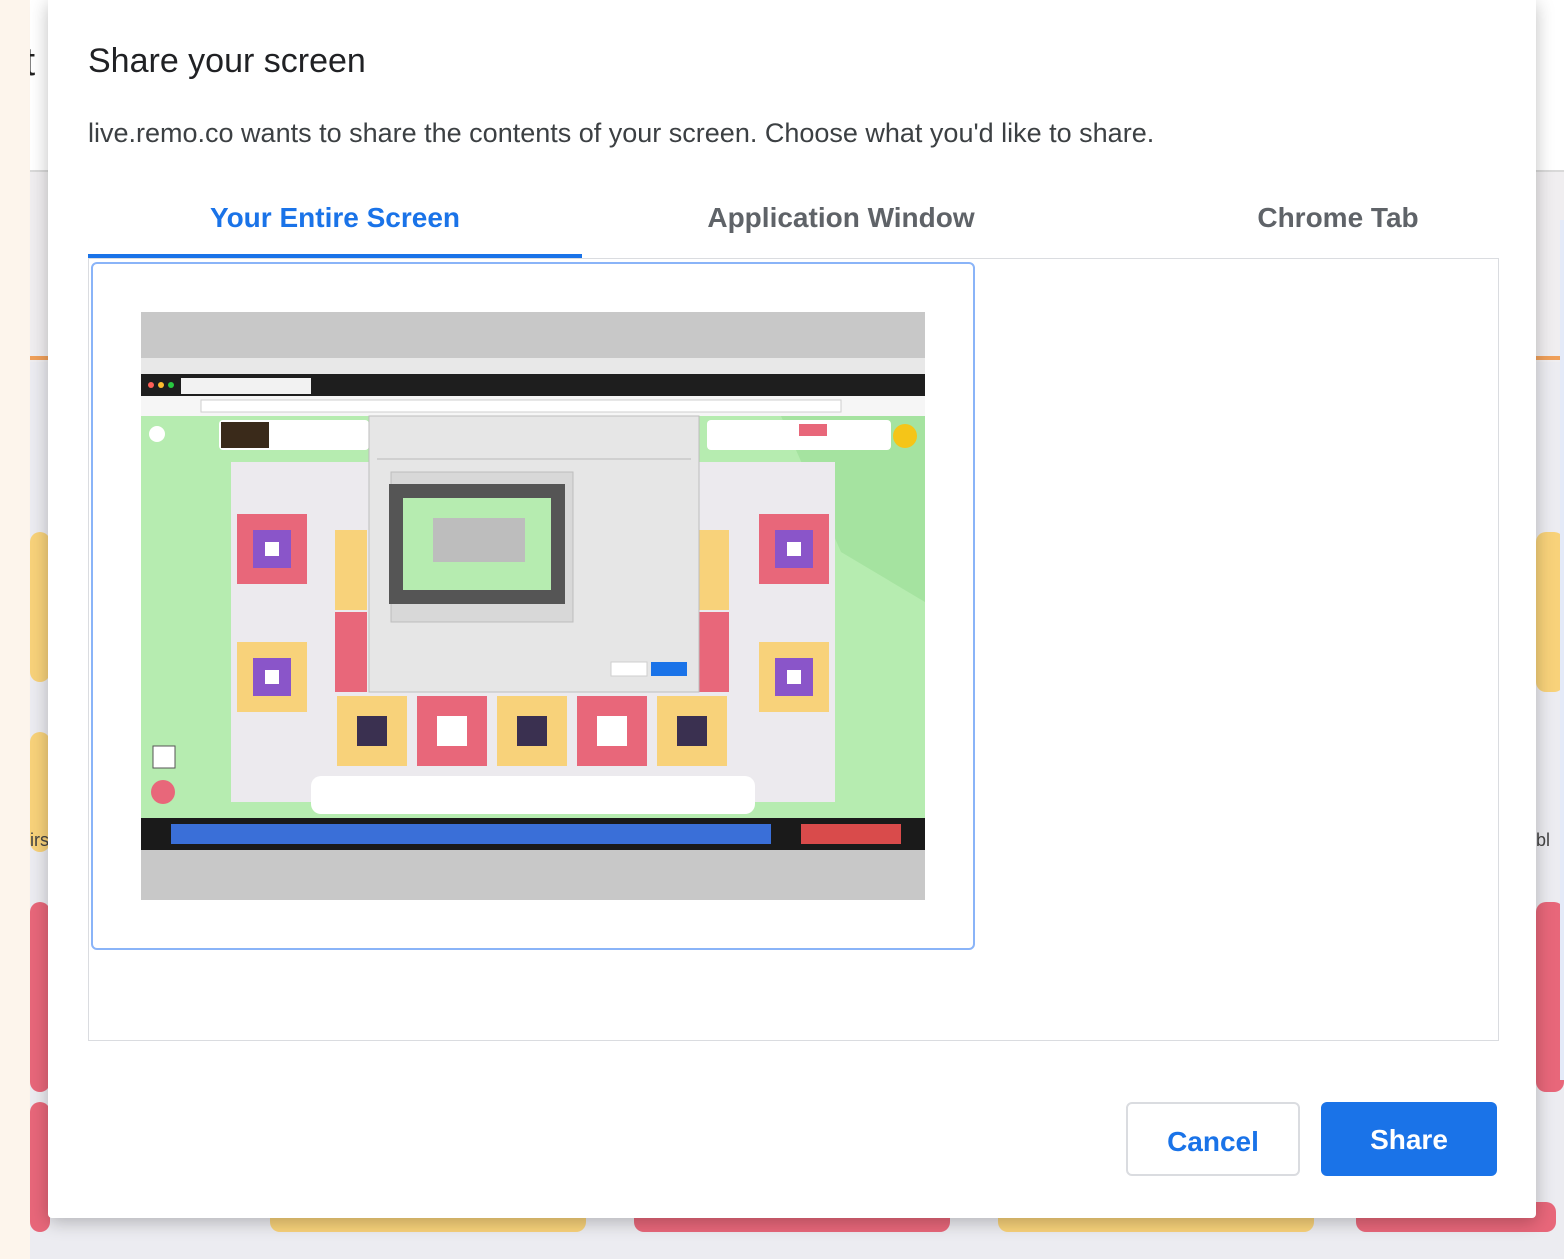 The image size is (1564, 1259). I want to click on background-label-right: bl, so click(1543, 840).